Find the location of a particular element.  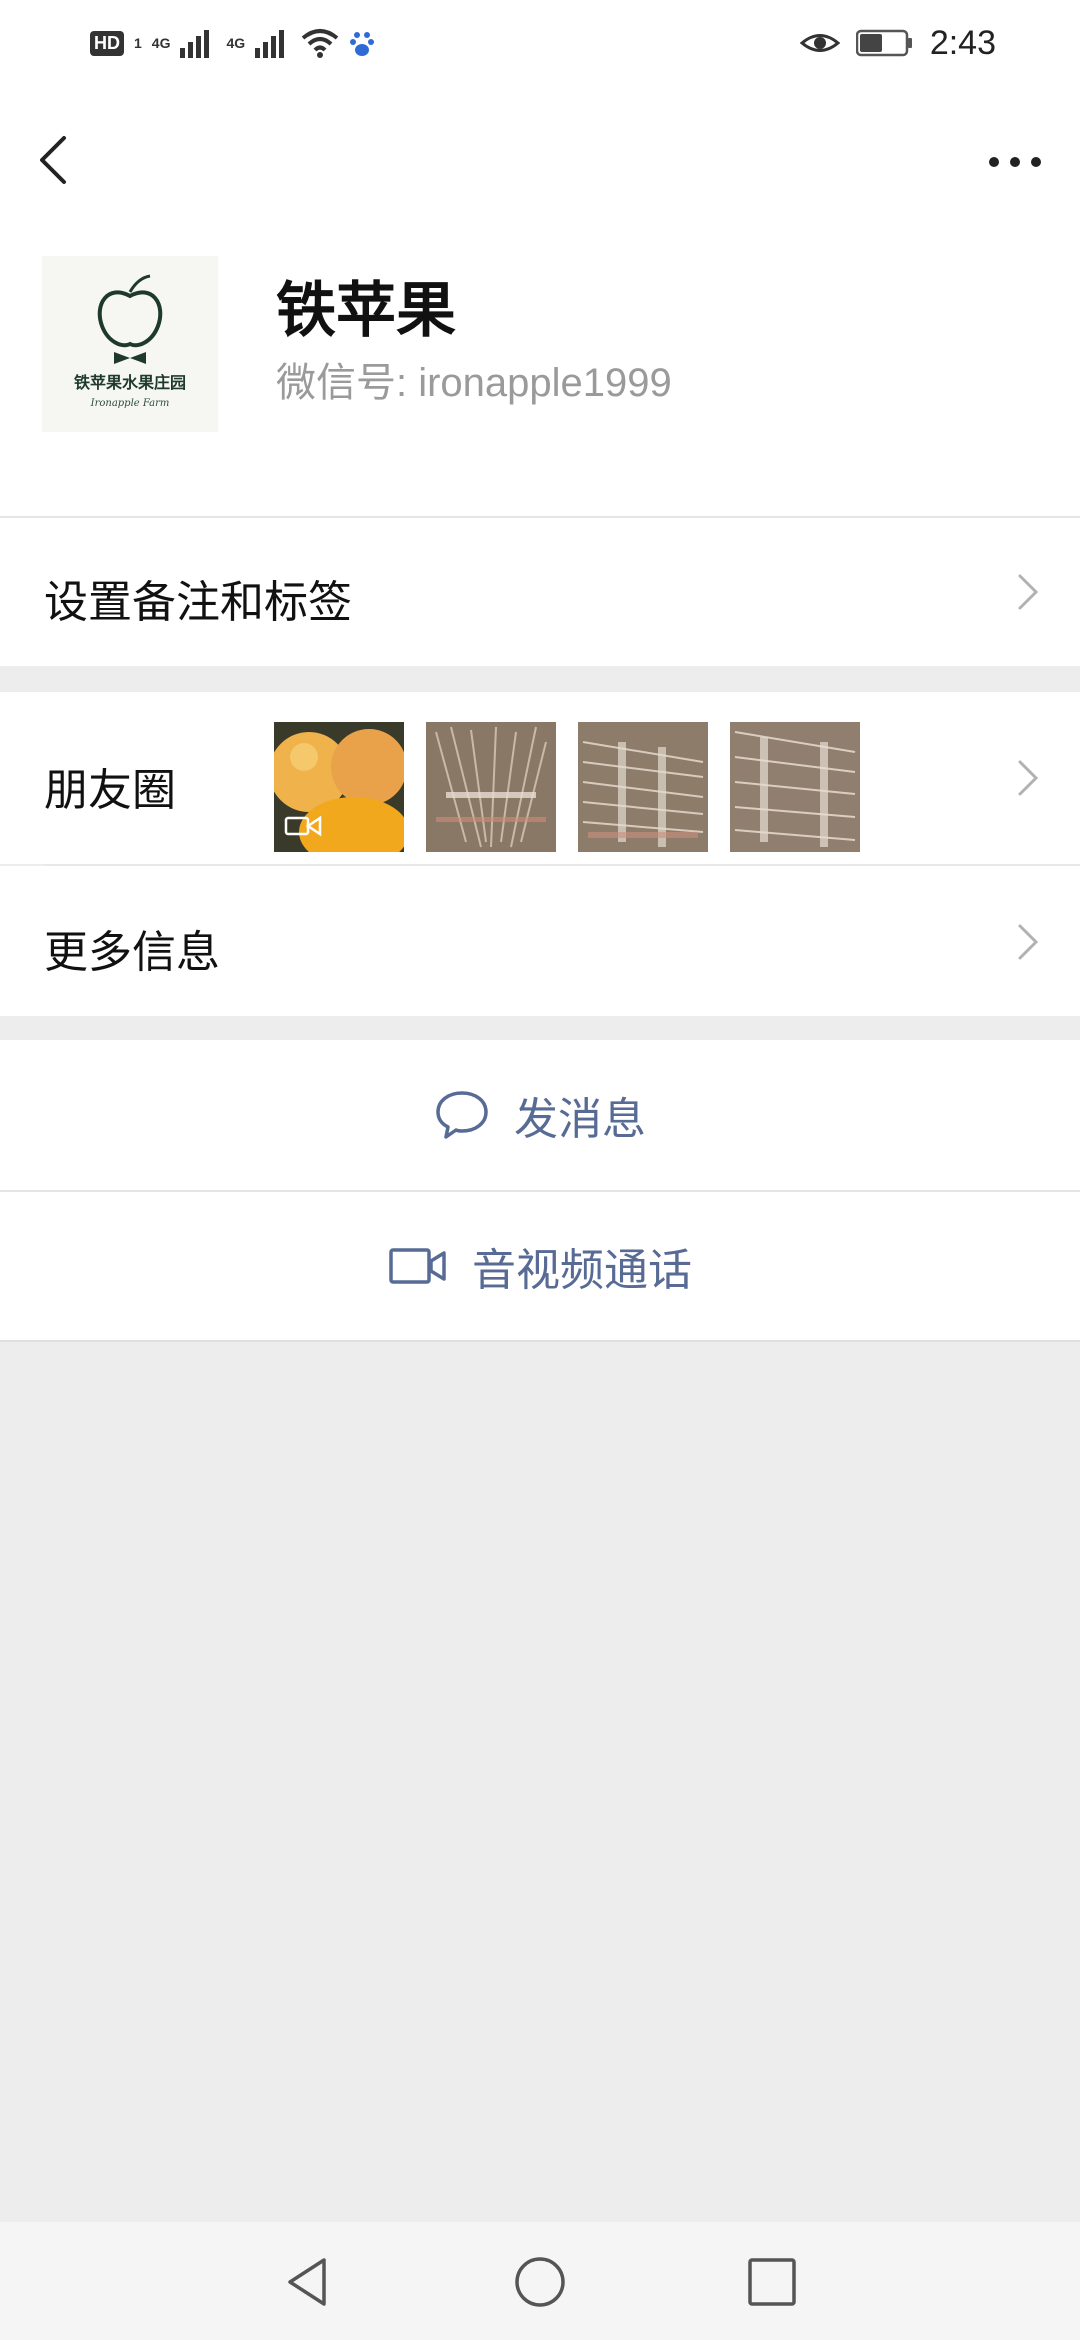

profile-name: 铁苹果 is located at coordinates (366, 311).